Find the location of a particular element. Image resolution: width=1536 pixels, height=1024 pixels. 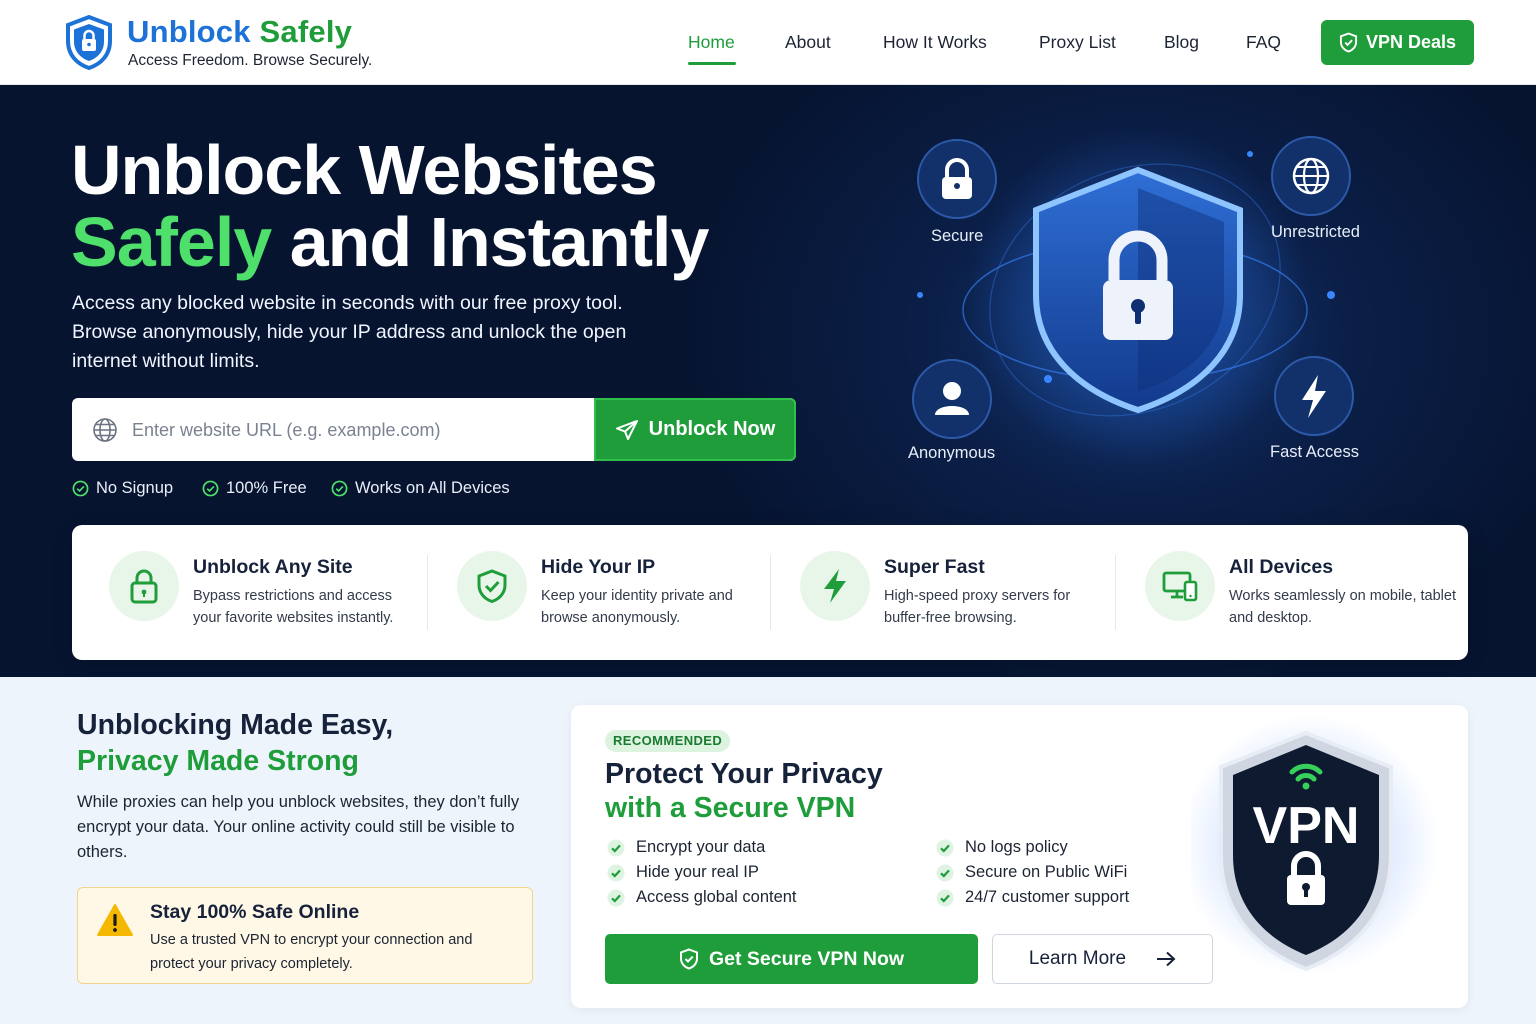

info-title-line2: Privacy Made Strong is located at coordinates (218, 761).